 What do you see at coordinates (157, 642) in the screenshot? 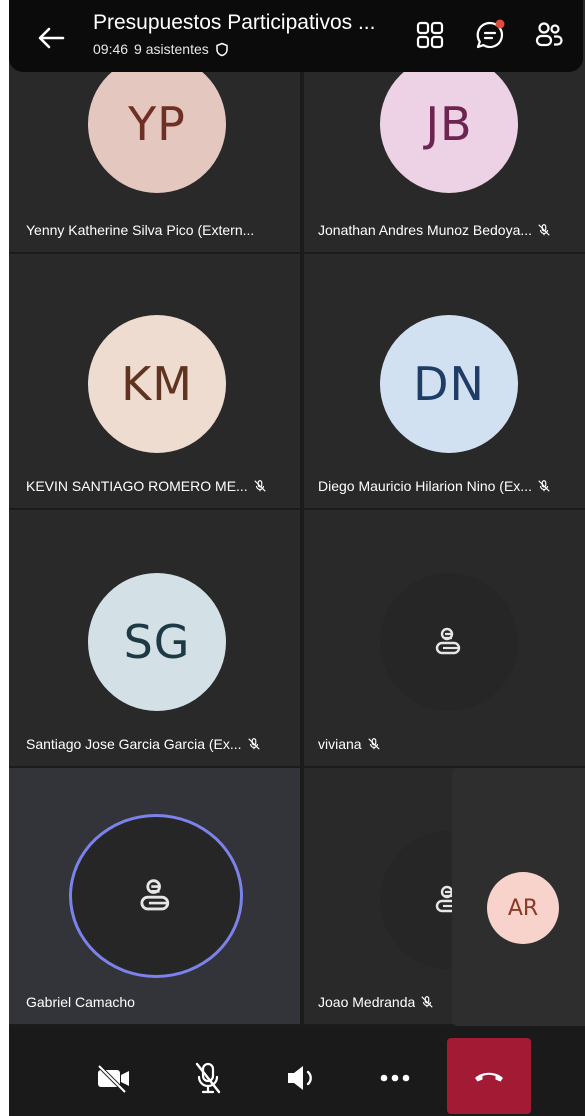
I see `participant-avatar: SG` at bounding box center [157, 642].